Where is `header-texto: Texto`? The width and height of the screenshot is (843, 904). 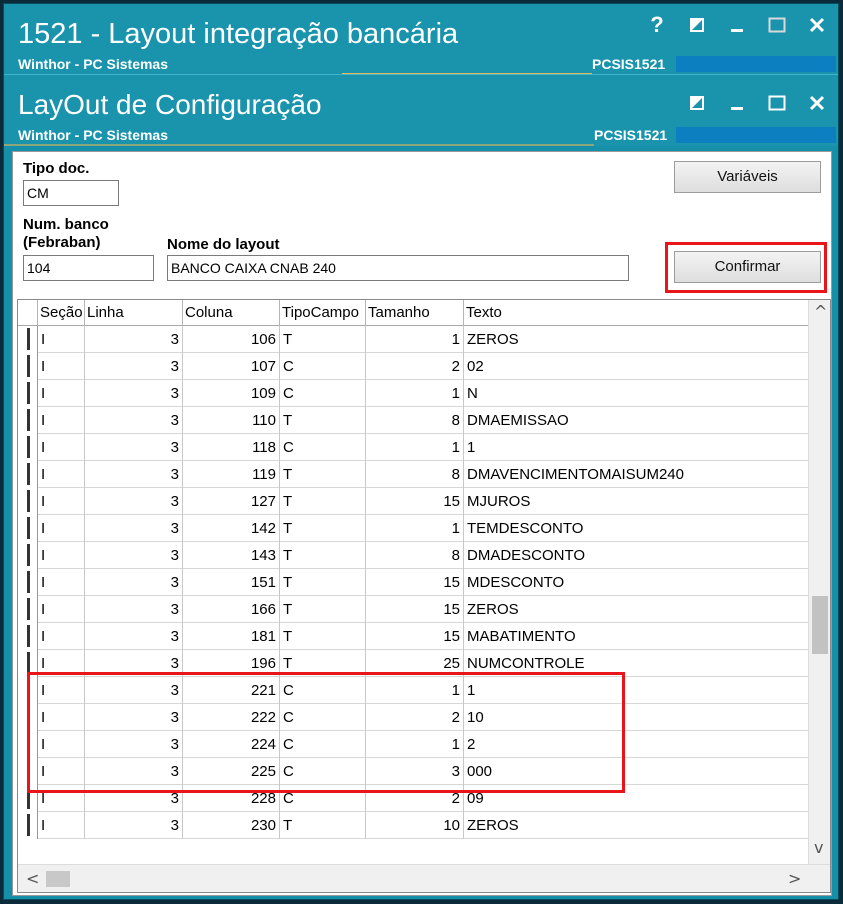
header-texto: Texto is located at coordinates (636, 313).